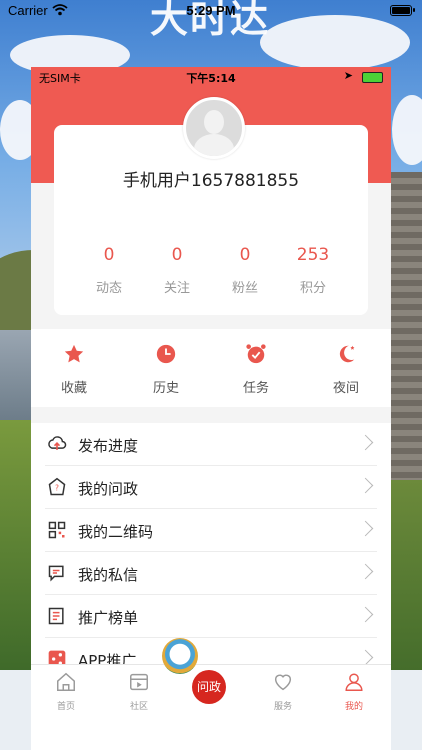  I want to click on status-time: 下午5:14, so click(211, 78).